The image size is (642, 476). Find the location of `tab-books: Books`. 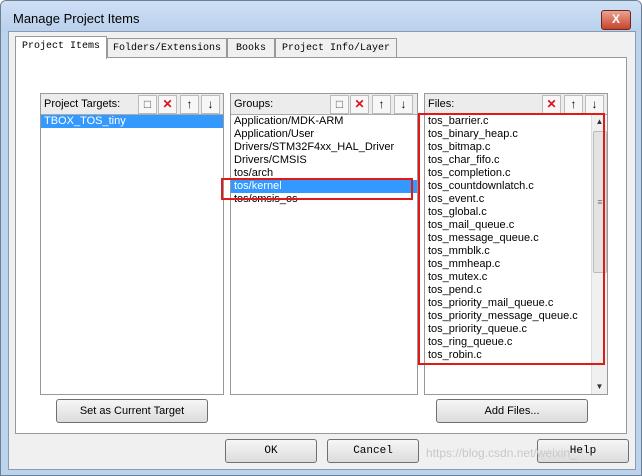

tab-books: Books is located at coordinates (251, 48).